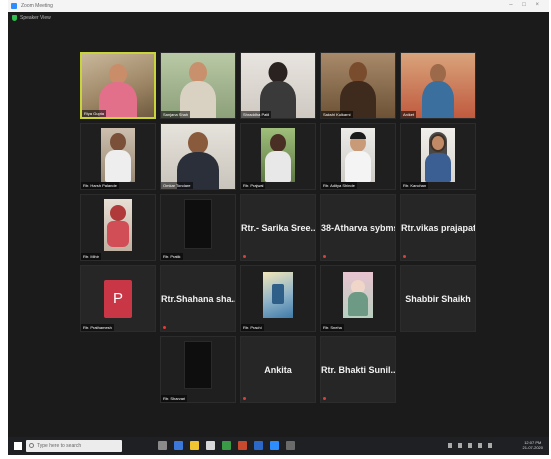 The image size is (551, 459). I want to click on participant-avatar: P, so click(118, 298).